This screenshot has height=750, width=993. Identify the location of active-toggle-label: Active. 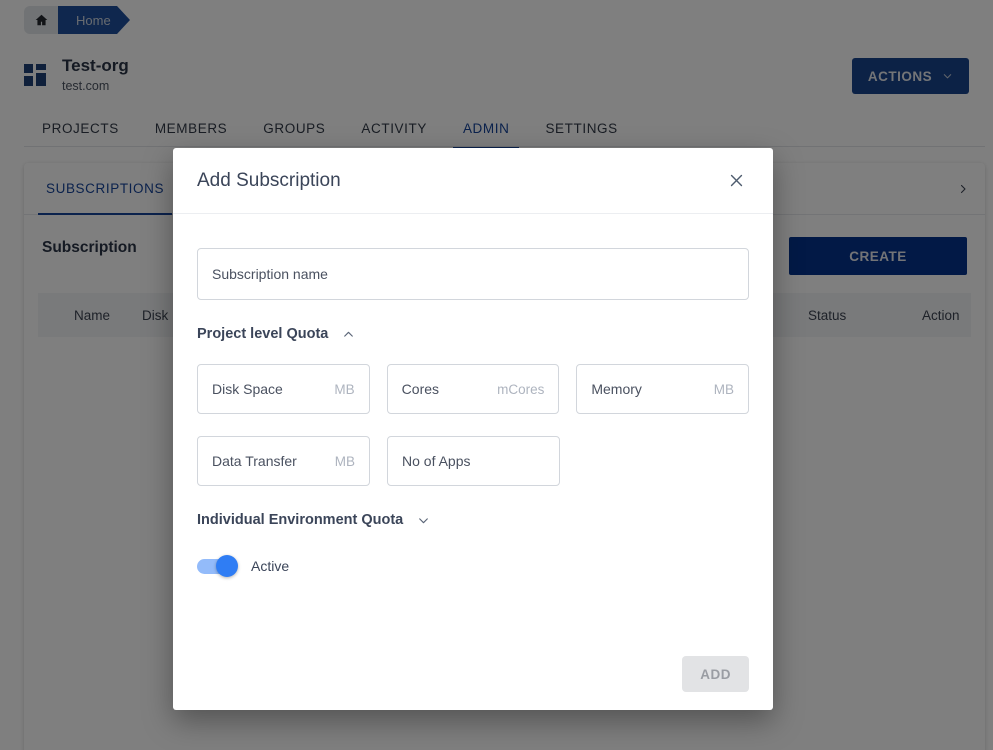
(270, 566).